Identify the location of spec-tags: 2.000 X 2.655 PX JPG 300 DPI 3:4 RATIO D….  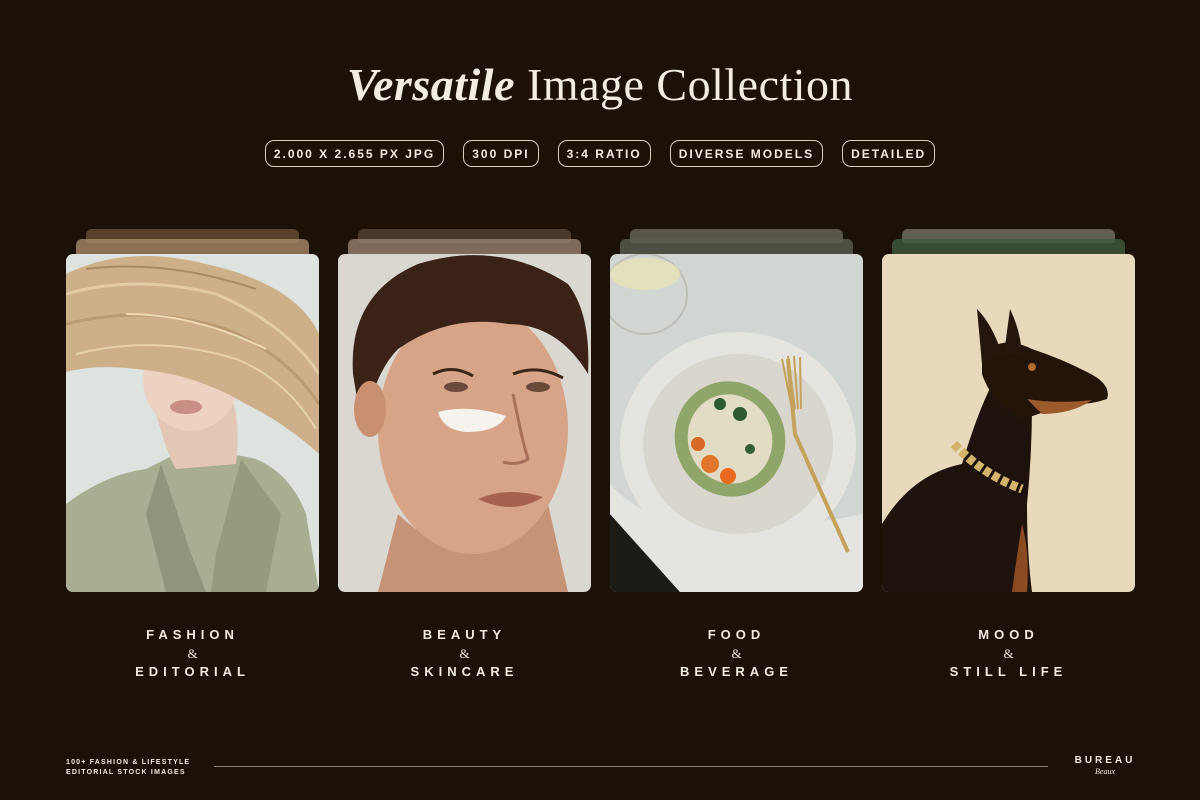
(600, 153).